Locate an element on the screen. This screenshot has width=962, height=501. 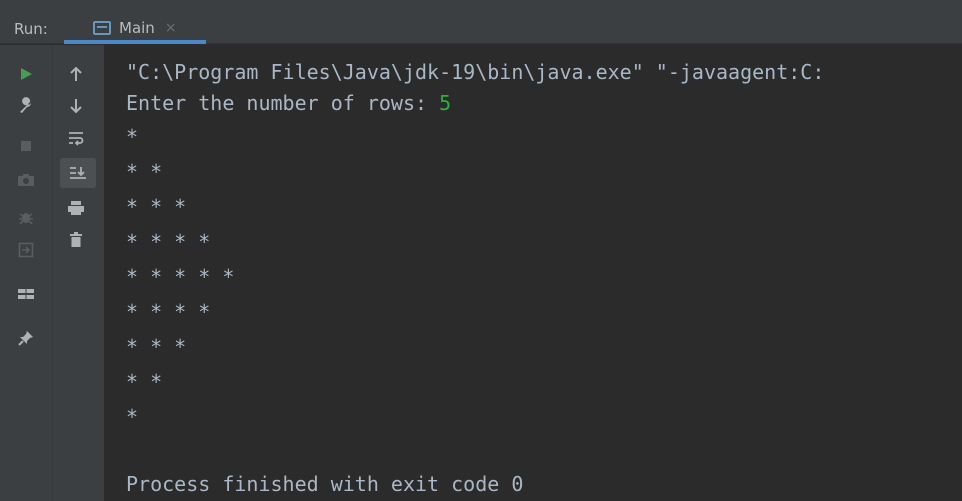
tab-selected-indicator is located at coordinates (135, 42).